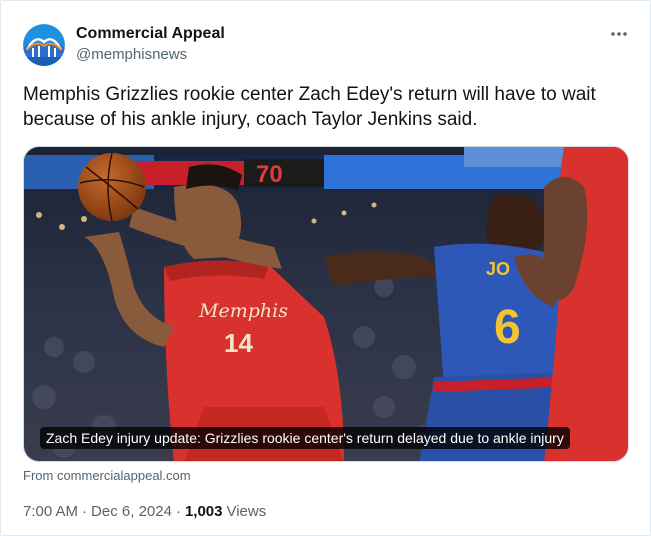 The width and height of the screenshot is (651, 536). What do you see at coordinates (203, 511) in the screenshot?
I see `views-count: 1,003` at bounding box center [203, 511].